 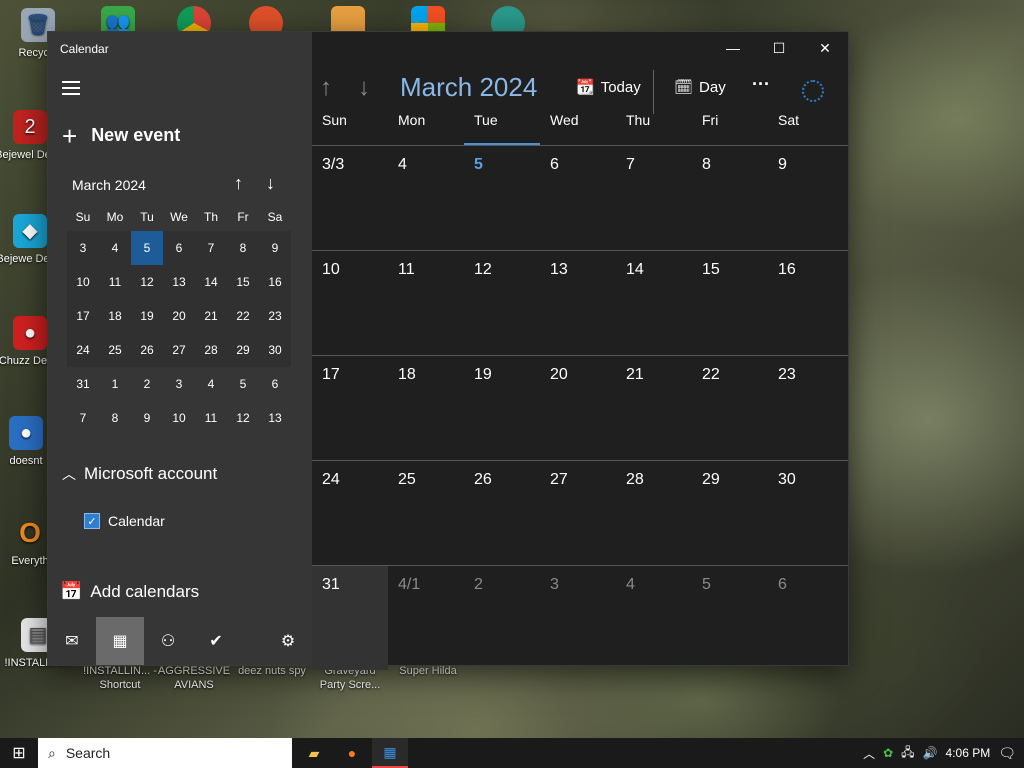 What do you see at coordinates (147, 316) in the screenshot?
I see `mini-day: 19` at bounding box center [147, 316].